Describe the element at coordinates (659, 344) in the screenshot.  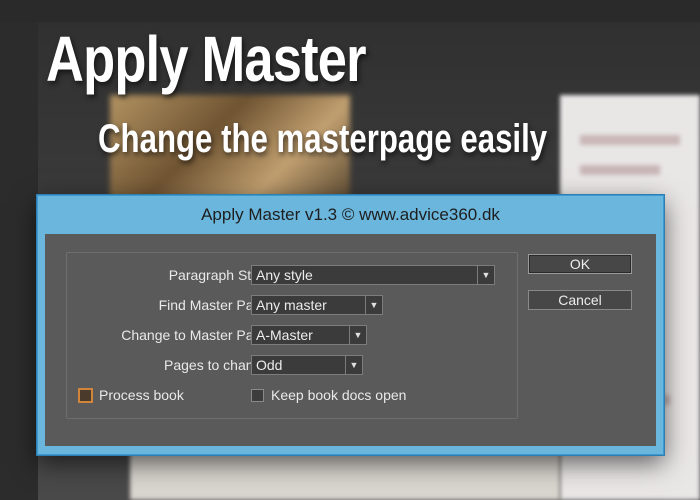
I see `dialog-frame-right` at that location.